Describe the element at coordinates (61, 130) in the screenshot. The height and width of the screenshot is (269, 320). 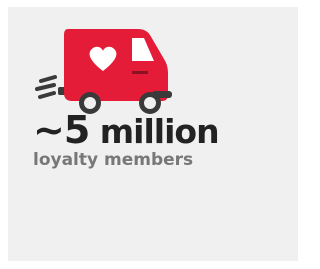
I see `stat-number: ~5` at that location.